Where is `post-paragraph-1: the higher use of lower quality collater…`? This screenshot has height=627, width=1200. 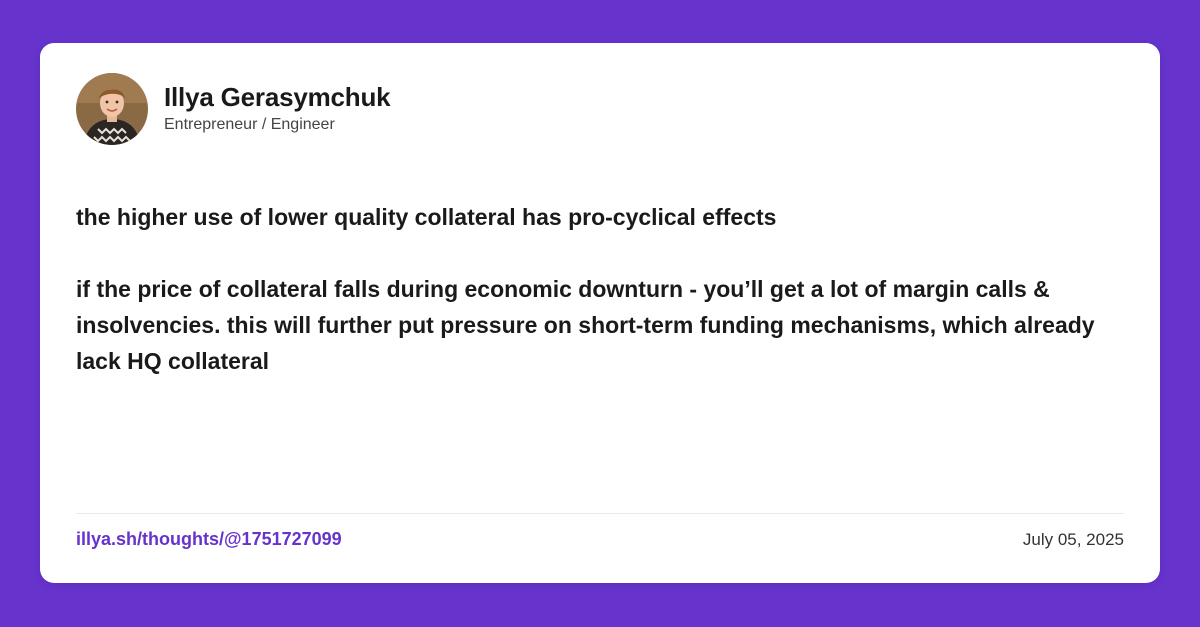 post-paragraph-1: the higher use of lower quality collater… is located at coordinates (426, 217).